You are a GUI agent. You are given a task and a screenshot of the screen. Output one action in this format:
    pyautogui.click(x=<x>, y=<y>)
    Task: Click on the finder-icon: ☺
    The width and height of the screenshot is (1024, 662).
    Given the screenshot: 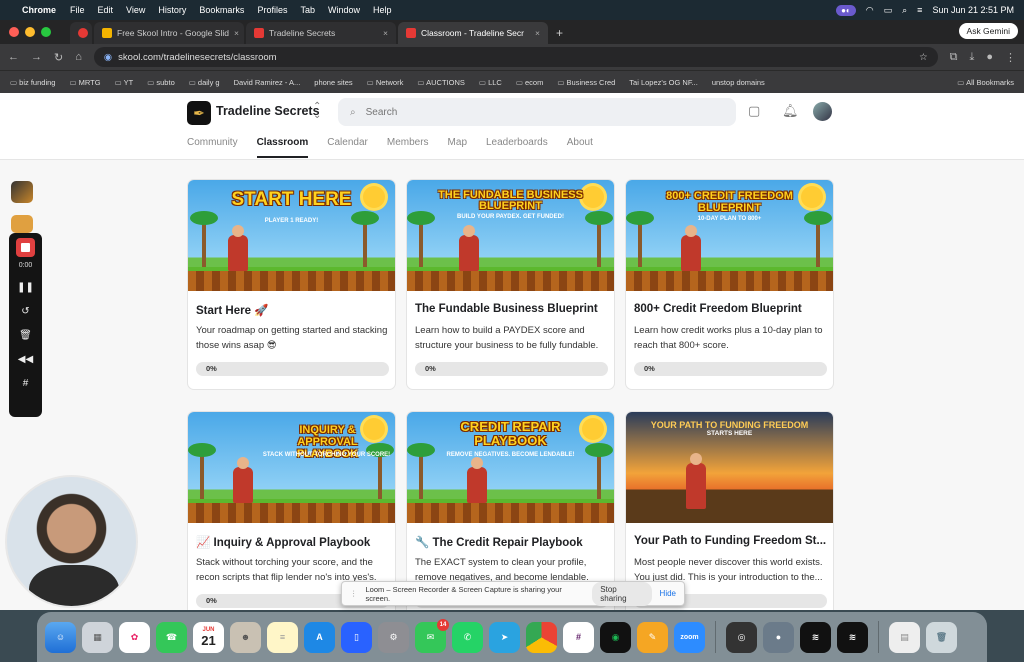 What is the action you would take?
    pyautogui.click(x=60, y=637)
    